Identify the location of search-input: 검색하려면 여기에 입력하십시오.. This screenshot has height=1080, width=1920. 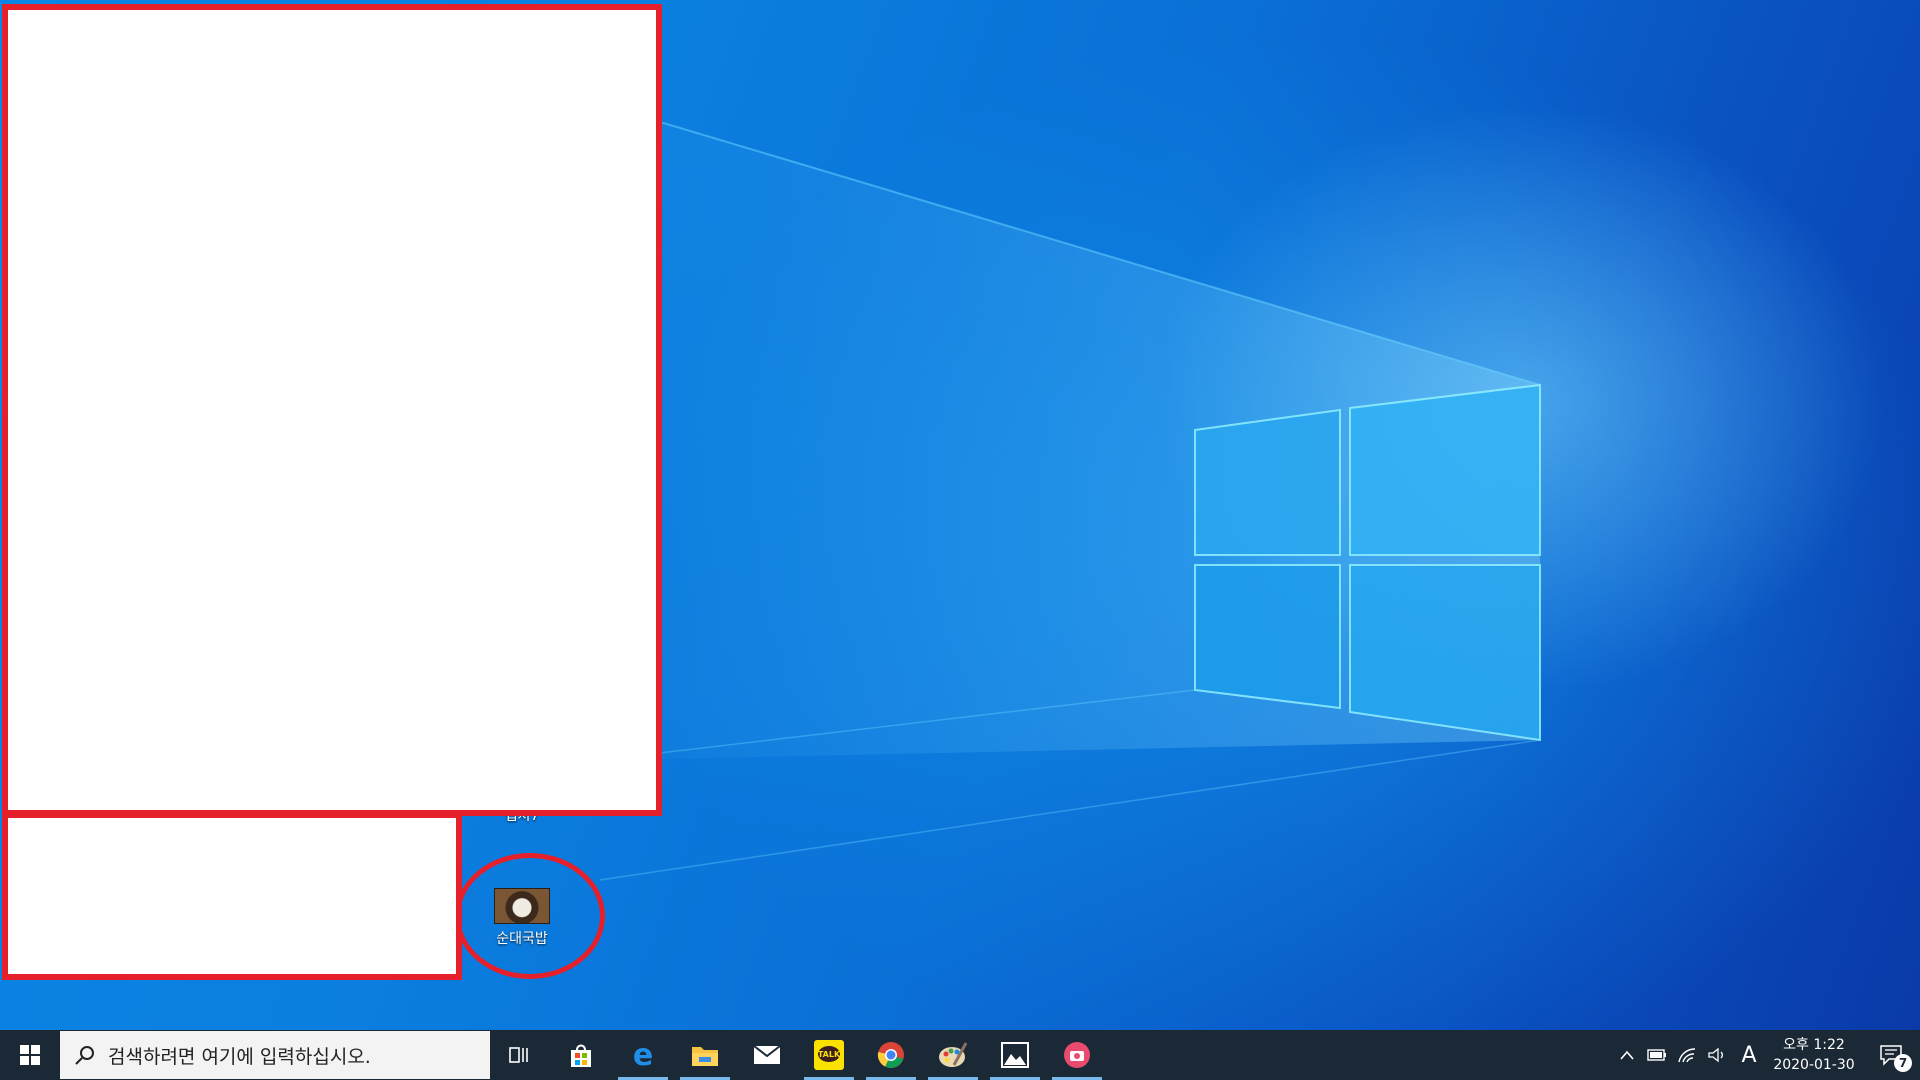
(275, 1055).